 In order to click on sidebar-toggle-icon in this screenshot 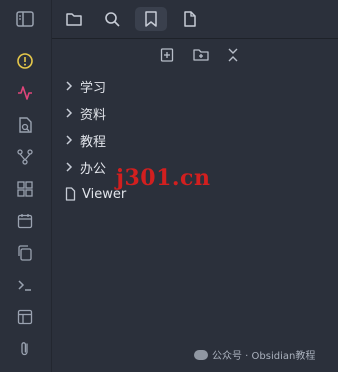, I will do `click(25, 19)`.